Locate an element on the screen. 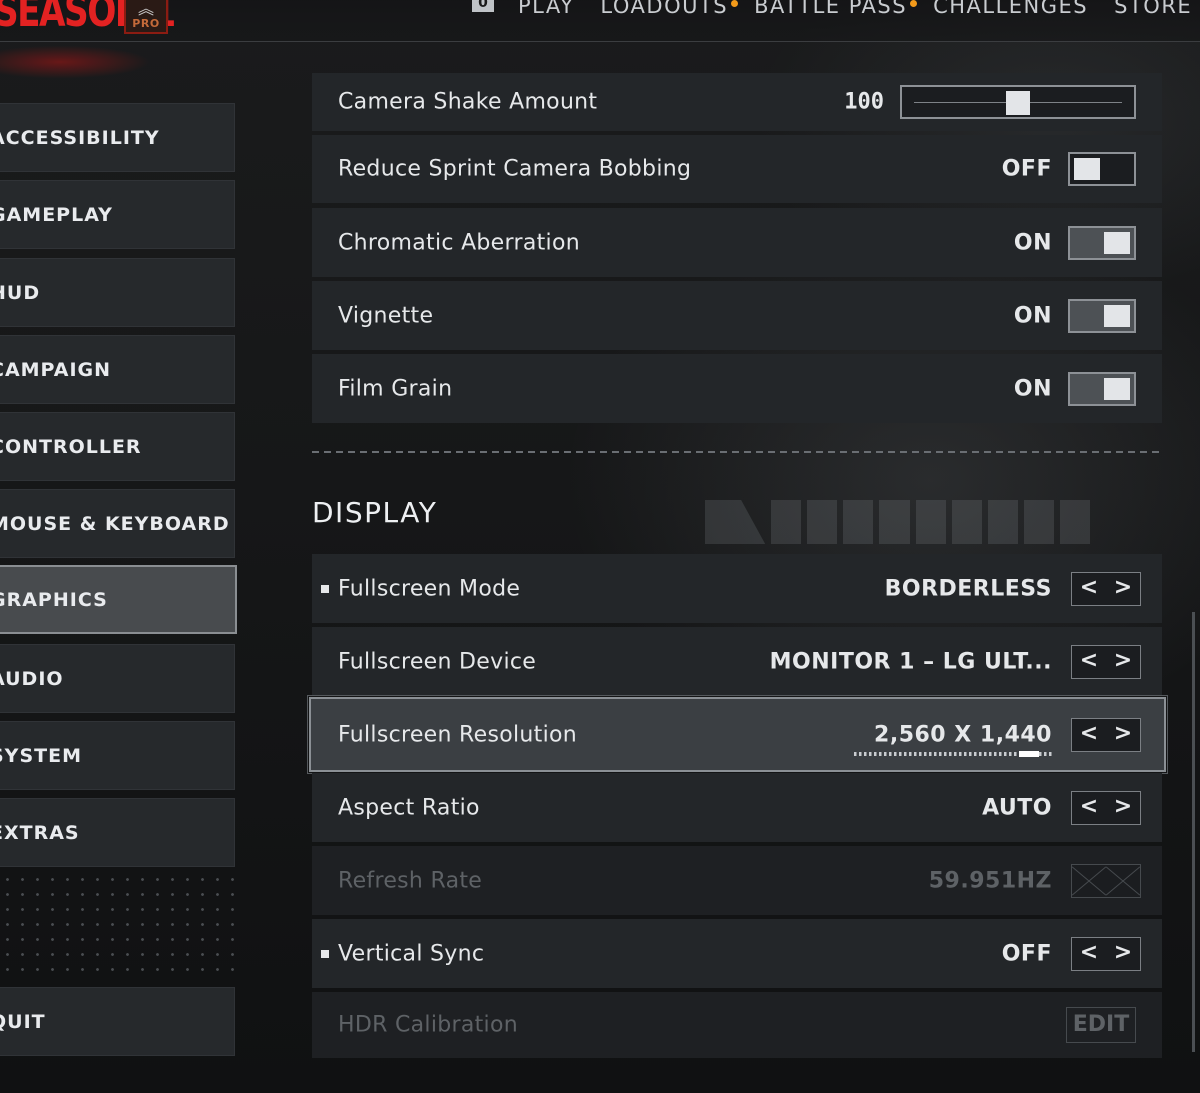  setting-chromatic-aberration: Chromatic Aberration ON is located at coordinates (737, 242).